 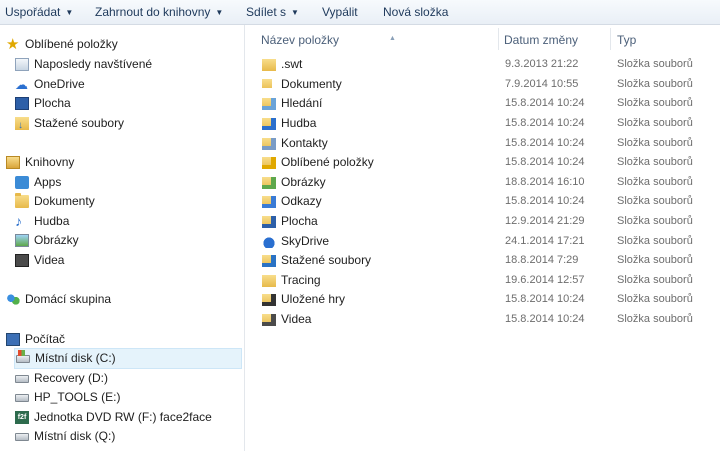 What do you see at coordinates (219, 12) in the screenshot?
I see `chevron-down-icon: ▼` at bounding box center [219, 12].